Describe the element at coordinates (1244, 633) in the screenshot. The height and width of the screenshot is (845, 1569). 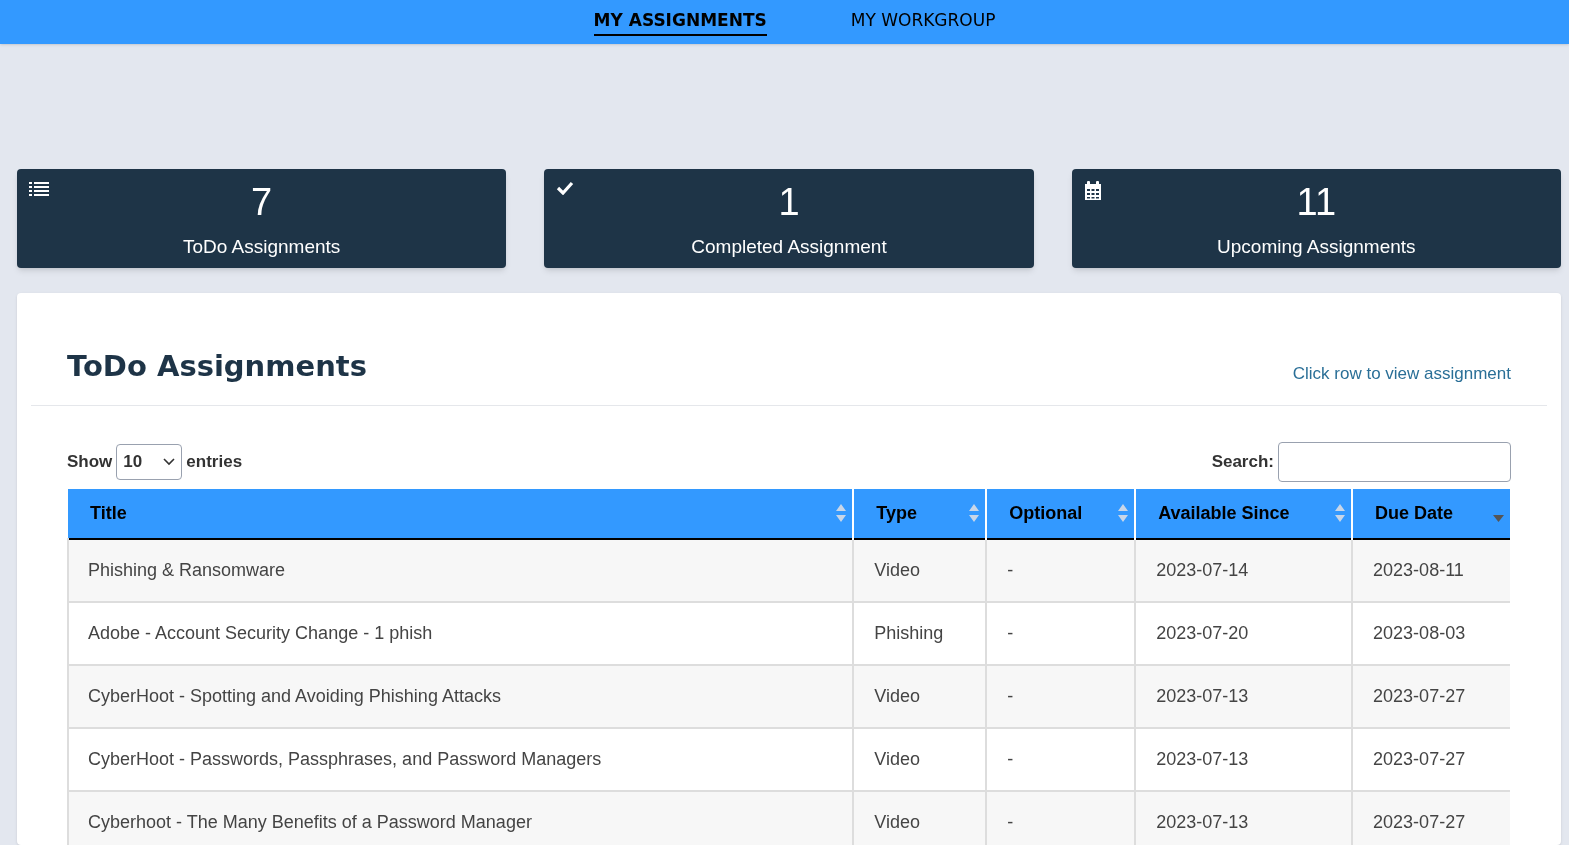
I see `table-cell: 2023-07-20` at that location.